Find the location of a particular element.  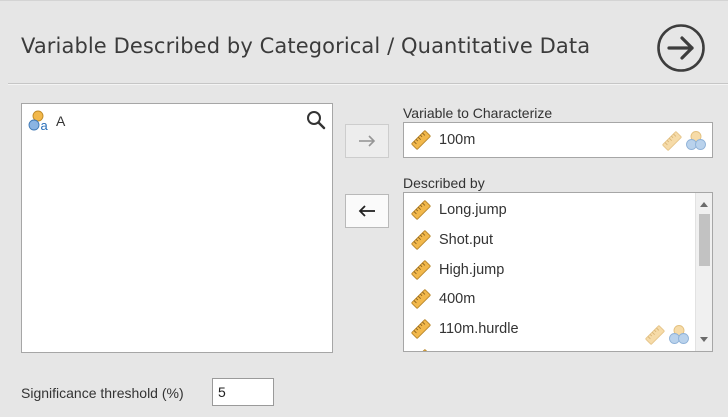

variable-name: High.jump is located at coordinates (472, 270).